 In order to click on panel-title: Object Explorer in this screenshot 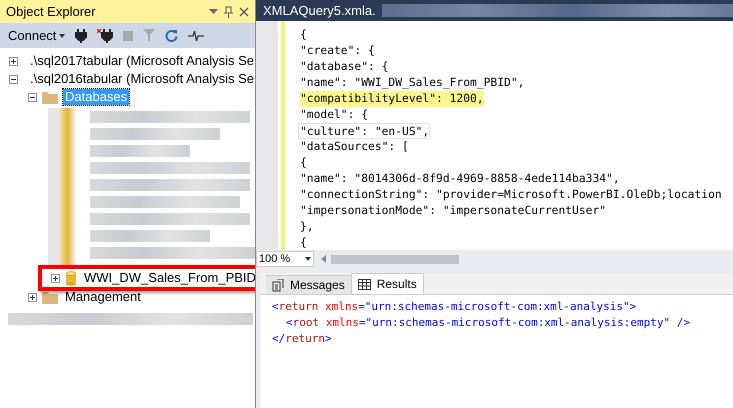, I will do `click(51, 11)`.